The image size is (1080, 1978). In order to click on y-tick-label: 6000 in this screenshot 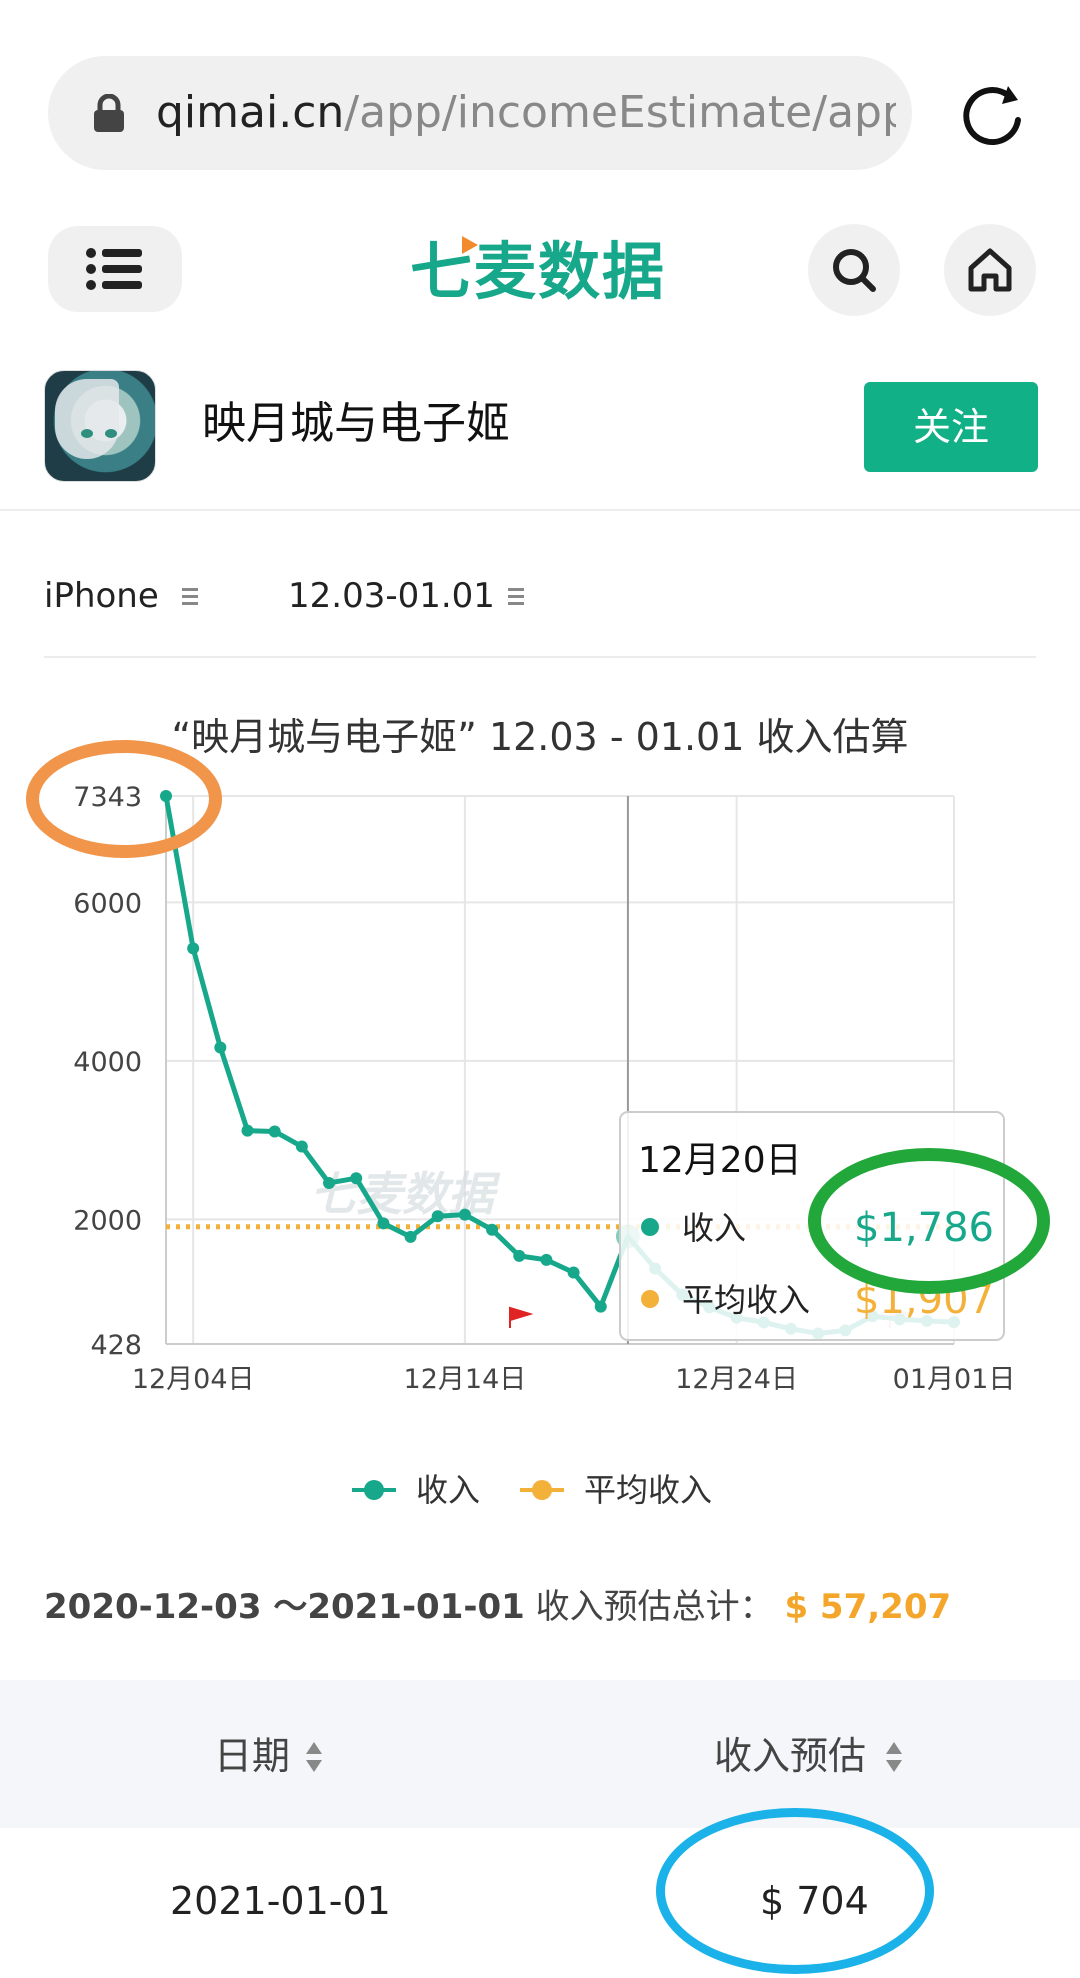, I will do `click(107, 903)`.